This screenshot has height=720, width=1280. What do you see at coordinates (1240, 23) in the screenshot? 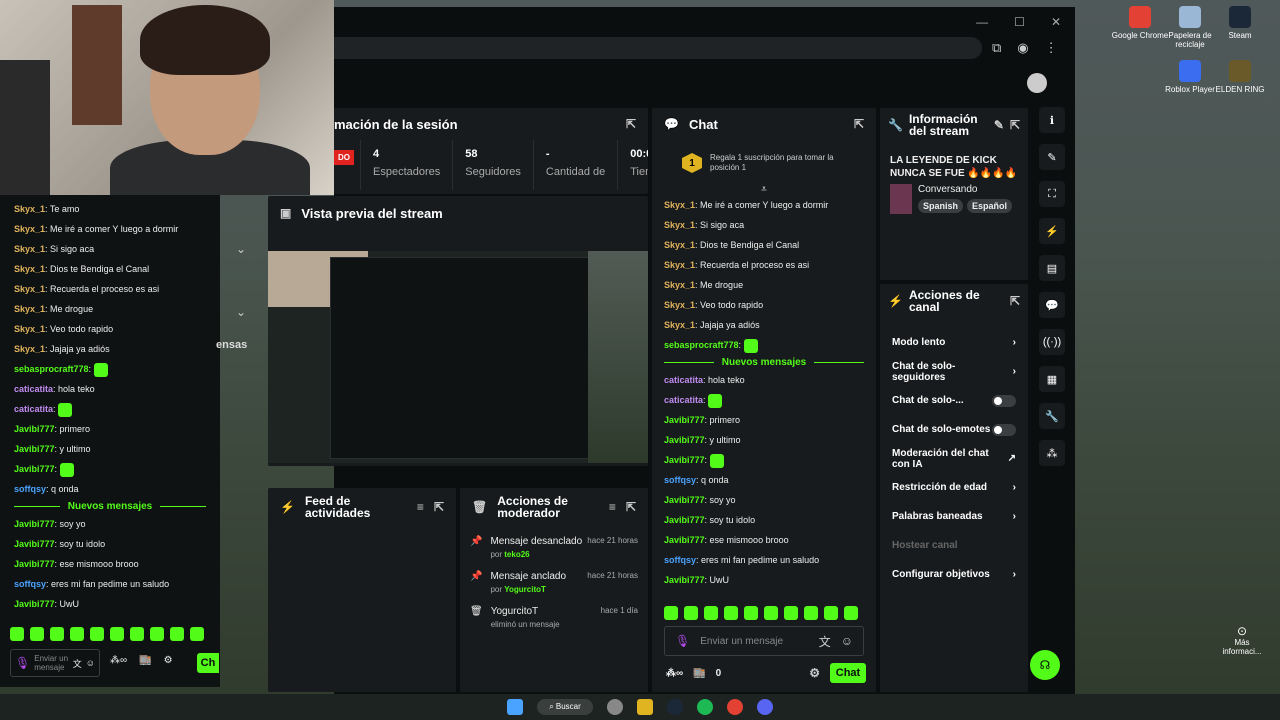
I see `desktop-icon: Steam` at bounding box center [1240, 23].